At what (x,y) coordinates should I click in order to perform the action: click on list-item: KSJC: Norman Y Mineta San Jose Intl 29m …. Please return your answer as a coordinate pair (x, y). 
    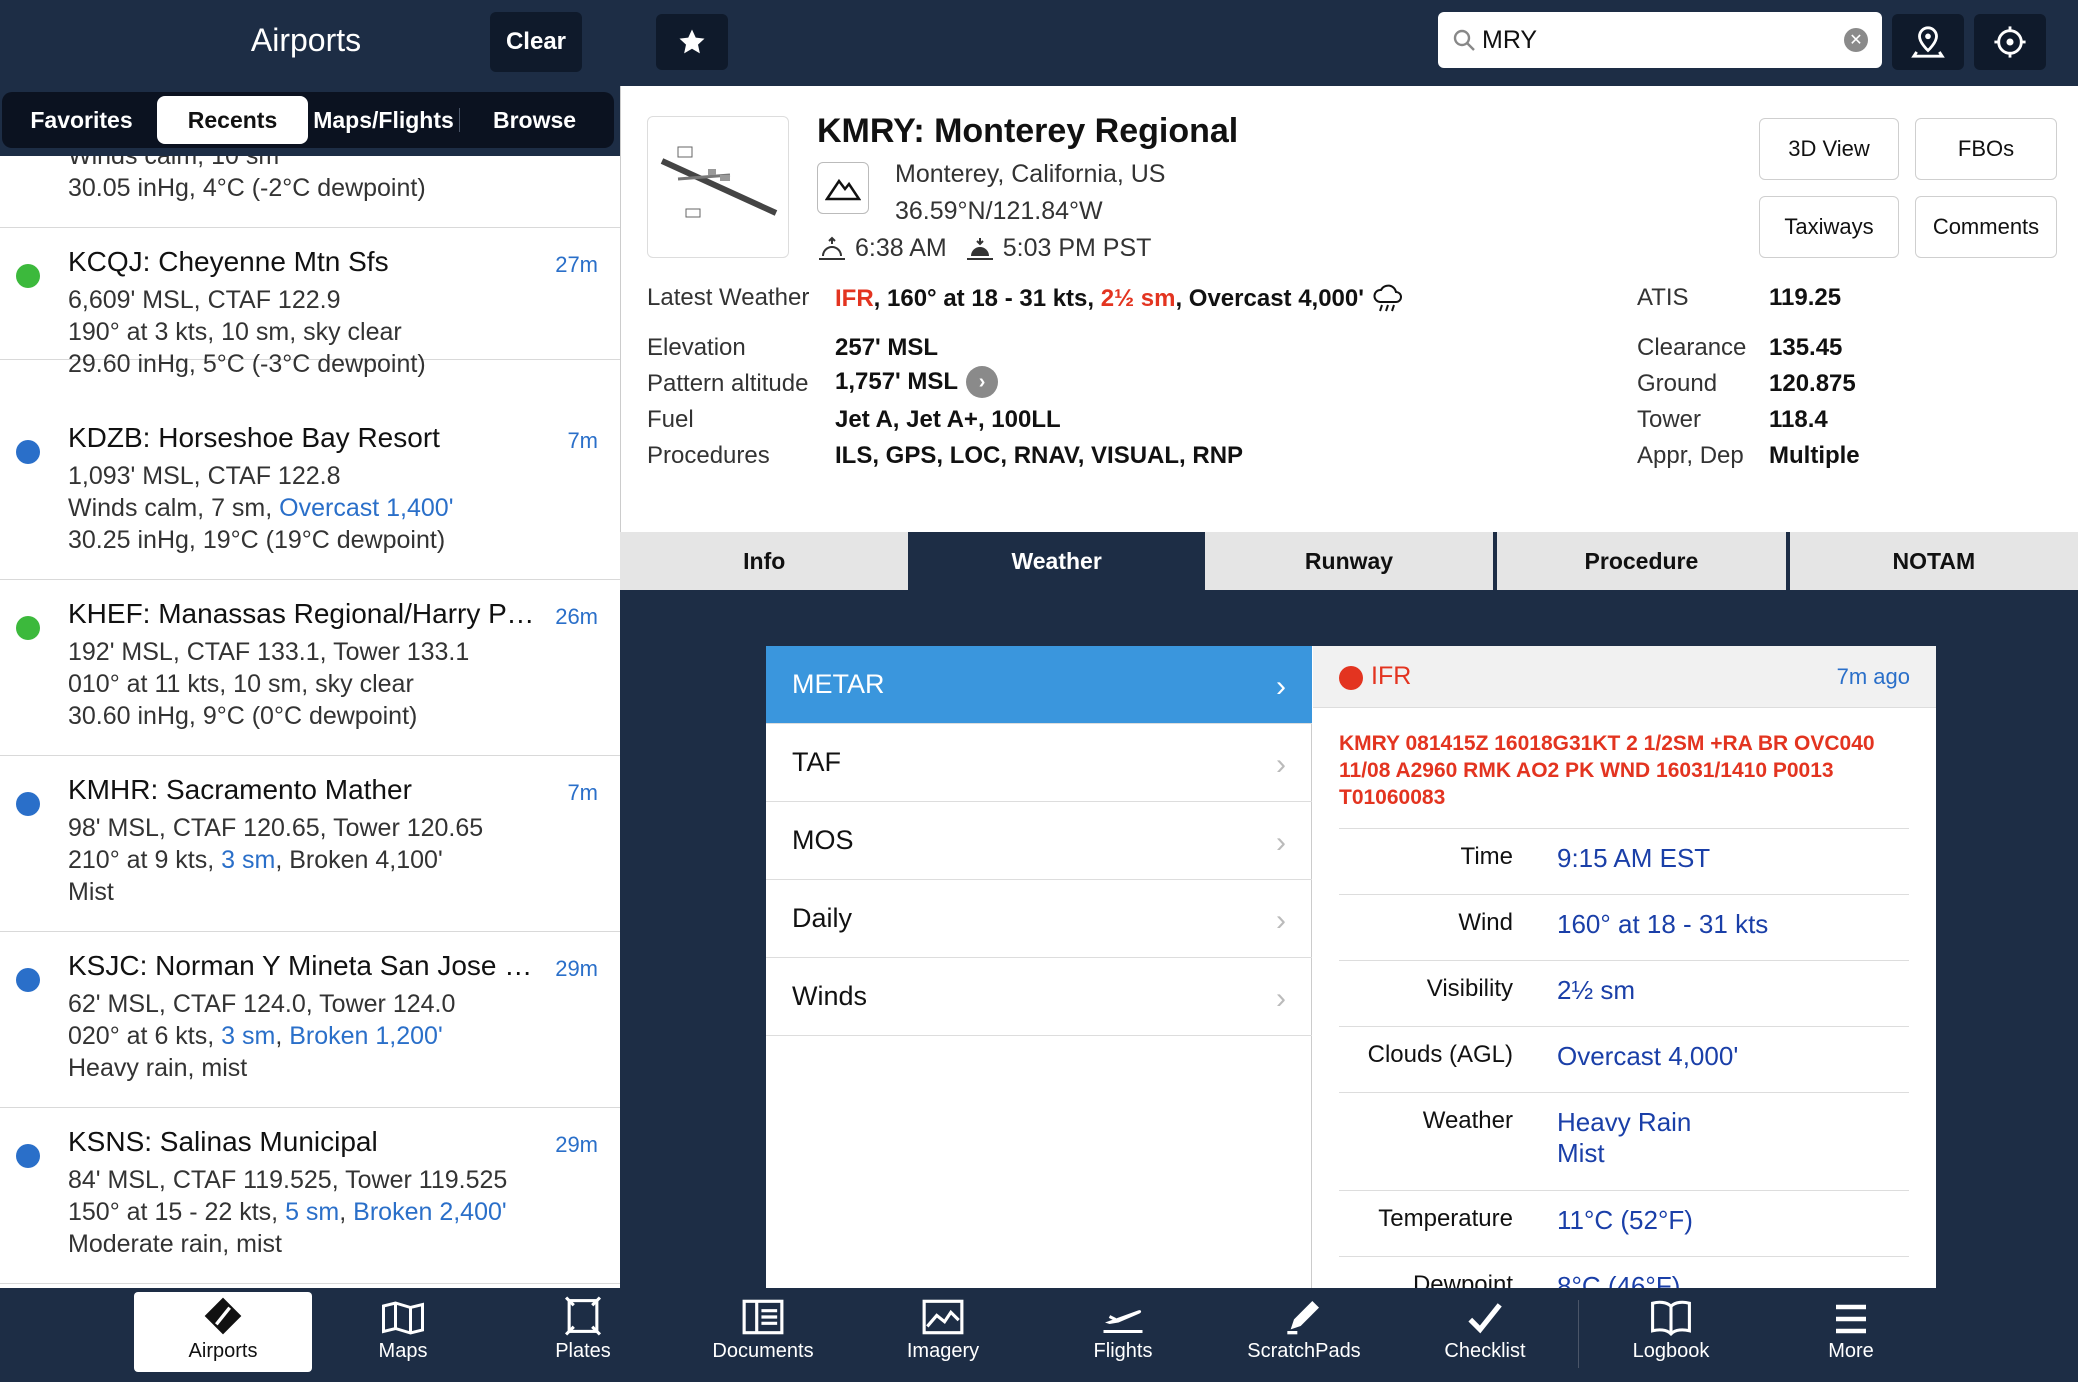
    Looking at the image, I should click on (310, 1020).